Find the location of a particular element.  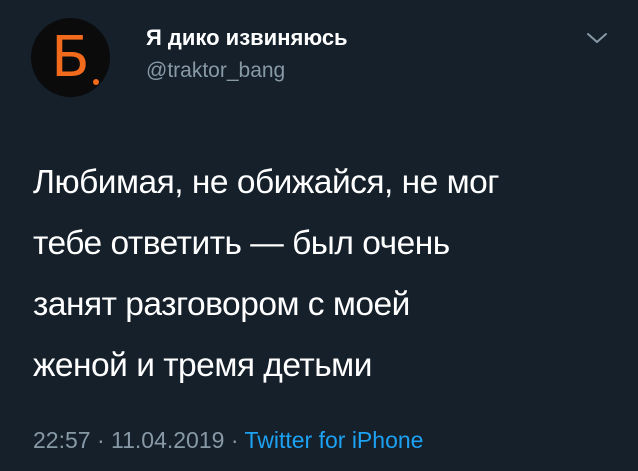

tweet-date: 11.04.2019 is located at coordinates (168, 440).